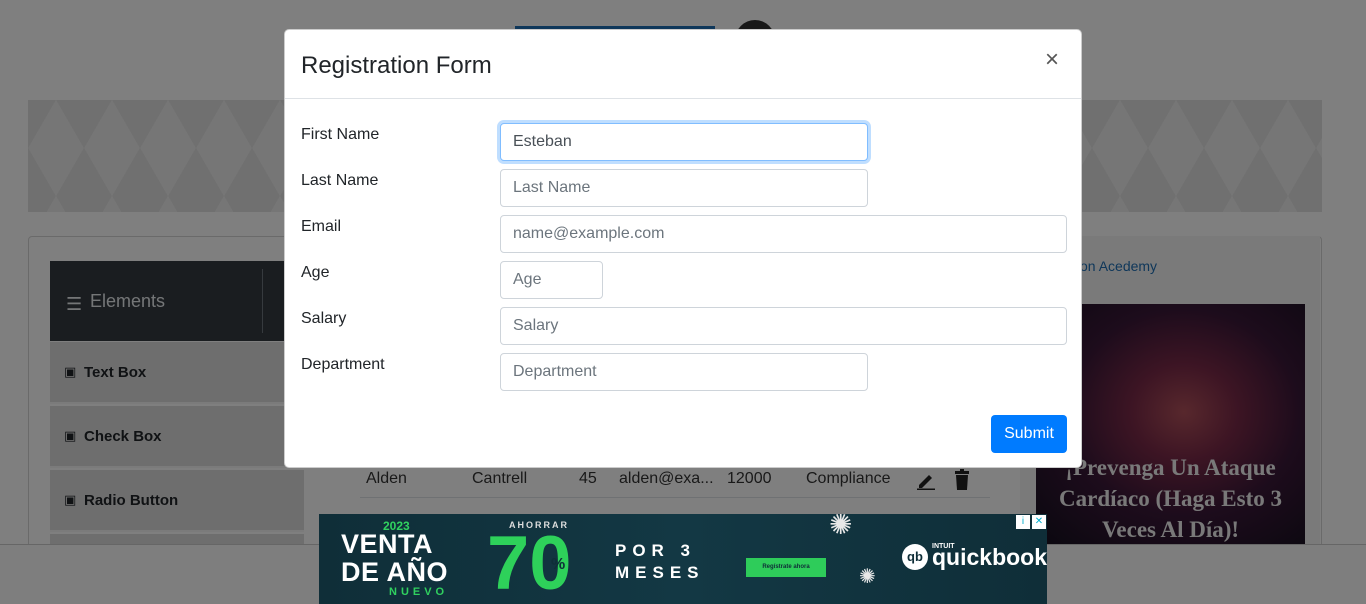  What do you see at coordinates (396, 65) in the screenshot?
I see `modal-title: Registration Form` at bounding box center [396, 65].